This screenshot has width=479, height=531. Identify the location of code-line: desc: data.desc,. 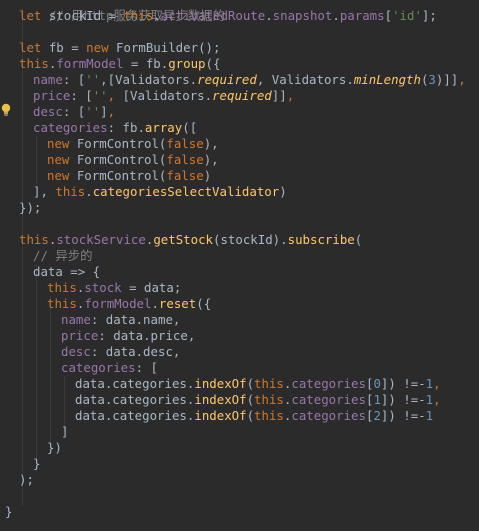
(120, 352).